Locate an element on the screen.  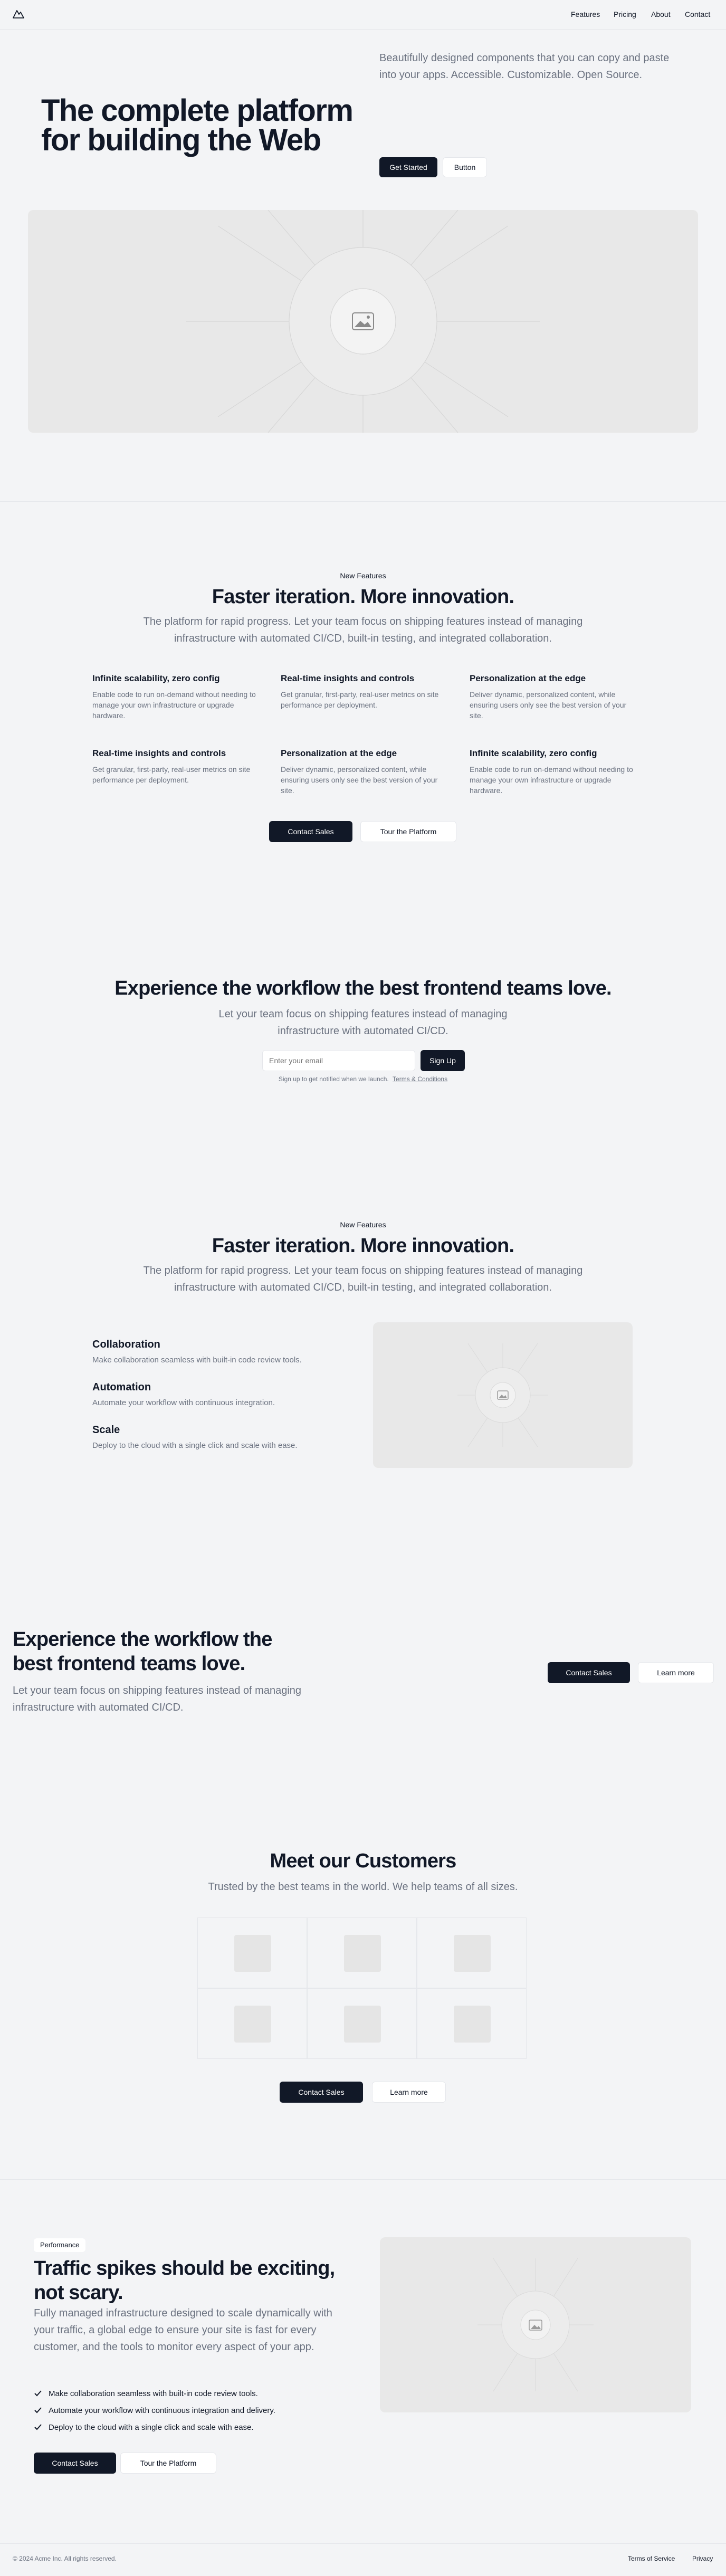
feature2-title: Automation is located at coordinates (122, 1387).